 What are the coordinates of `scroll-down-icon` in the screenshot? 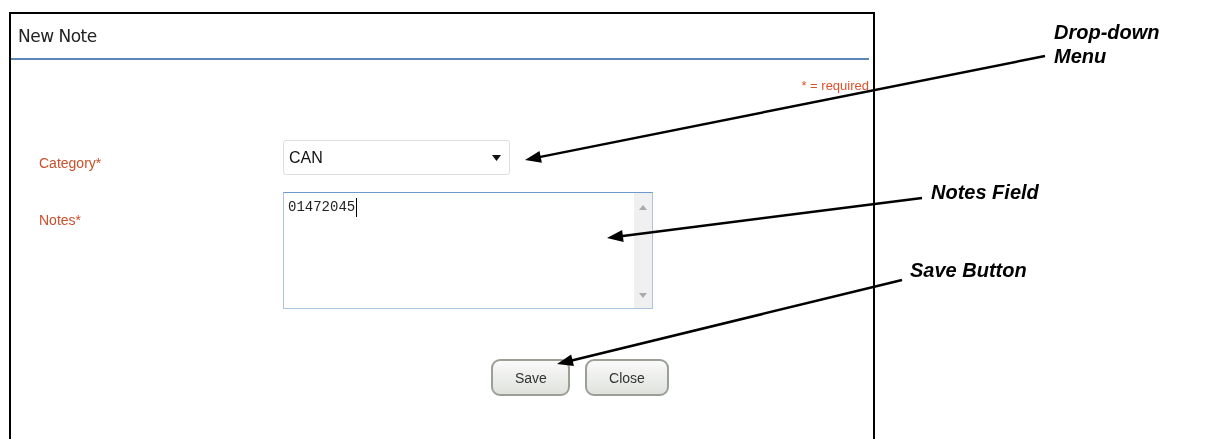 It's located at (643, 295).